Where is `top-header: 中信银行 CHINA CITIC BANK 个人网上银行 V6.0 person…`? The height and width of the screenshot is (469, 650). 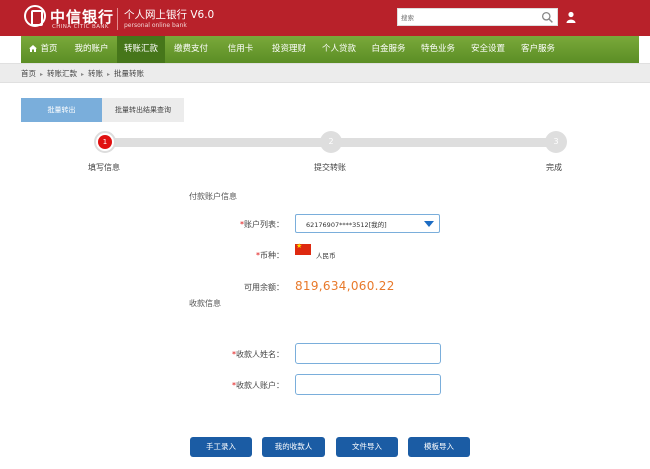
top-header: 中信银行 CHINA CITIC BANK 个人网上银行 V6.0 person… is located at coordinates (325, 18).